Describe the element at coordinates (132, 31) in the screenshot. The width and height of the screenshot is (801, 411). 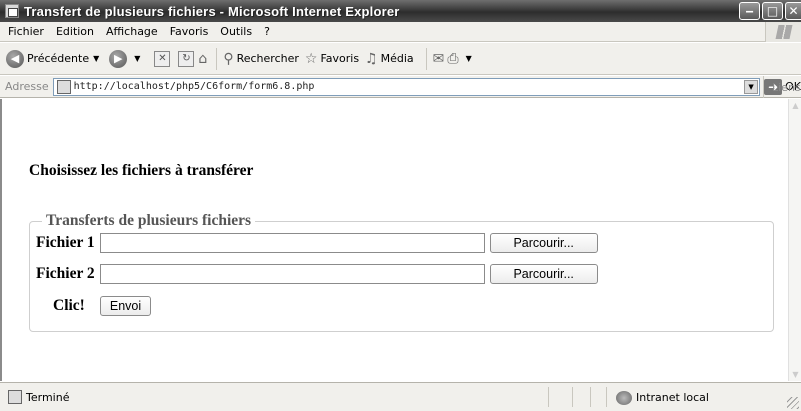
I see `menu-affichage: Affichage` at that location.